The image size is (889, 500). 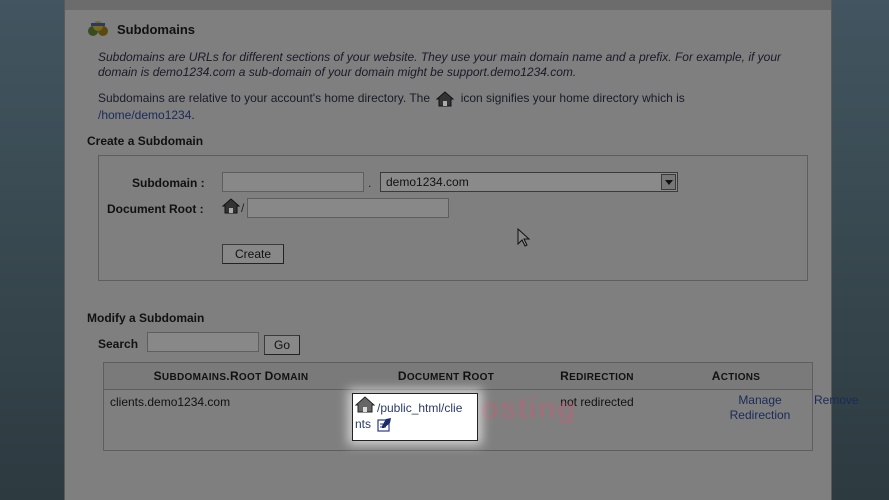 I want to click on document-root-highlight: /public_html/clie nts, so click(x=415, y=417).